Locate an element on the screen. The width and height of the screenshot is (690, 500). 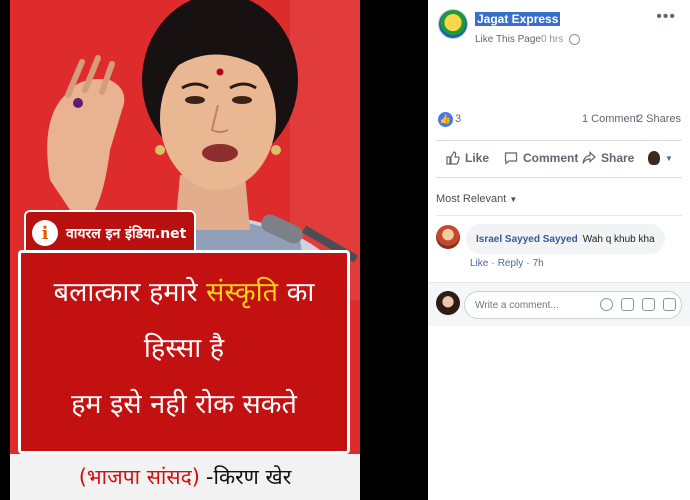
quote-line-2: हिस्सा है is located at coordinates (184, 348).